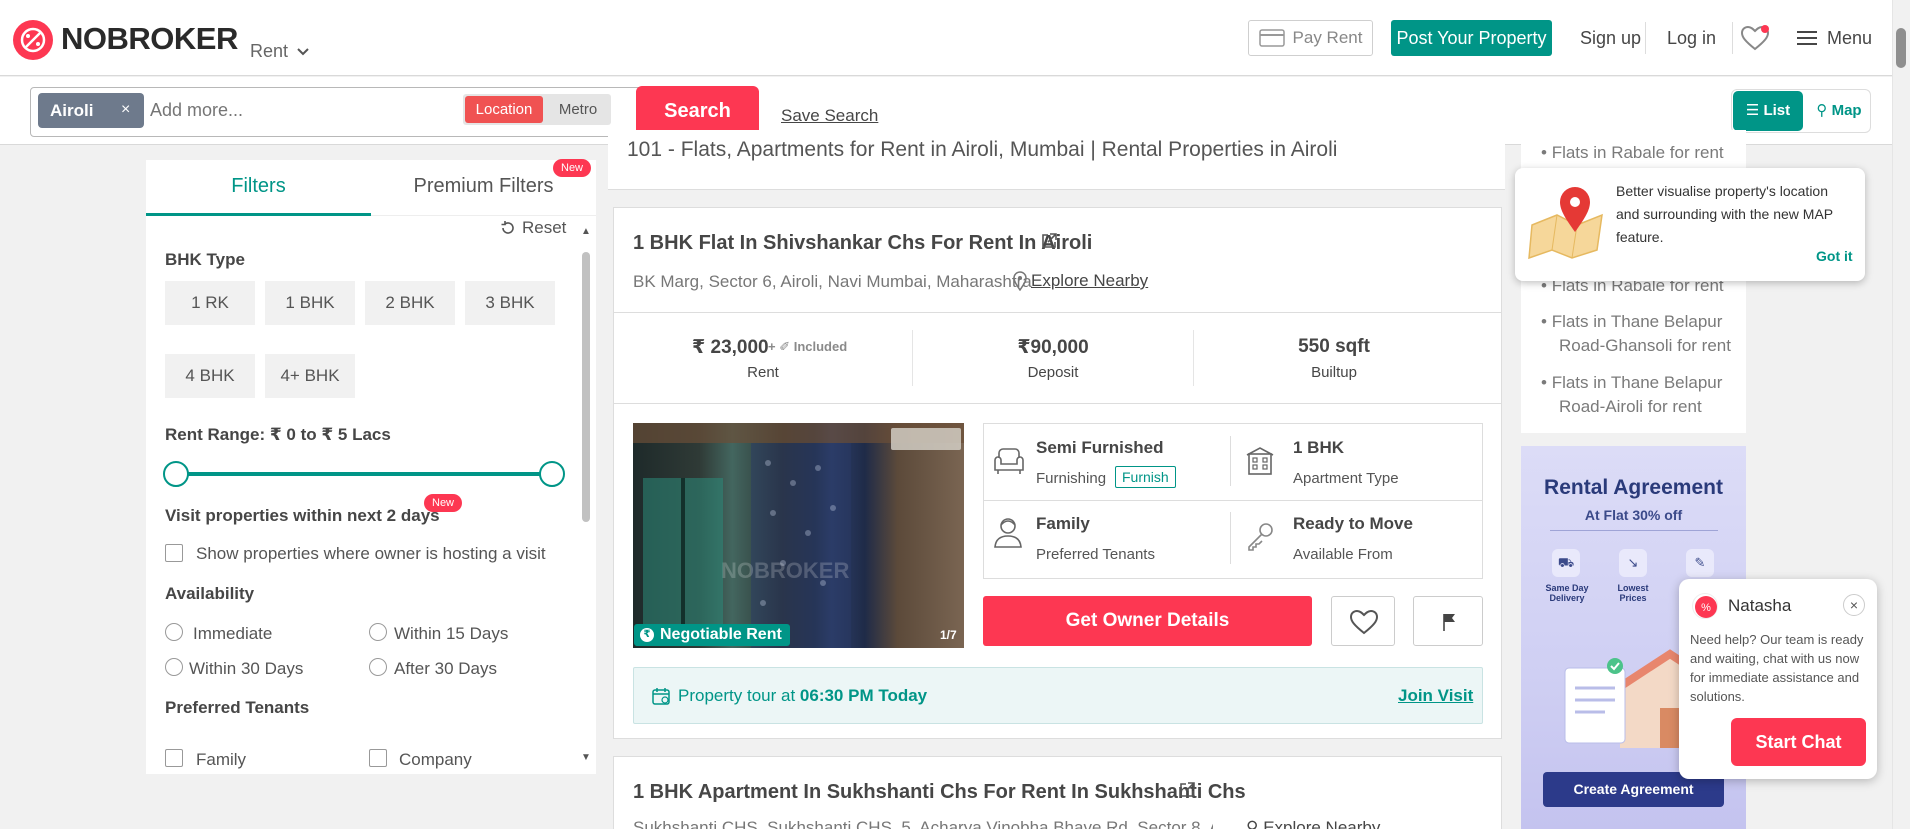 This screenshot has width=1910, height=829. Describe the element at coordinates (1798, 742) in the screenshot. I see `start-chat-button: Start Chat` at that location.